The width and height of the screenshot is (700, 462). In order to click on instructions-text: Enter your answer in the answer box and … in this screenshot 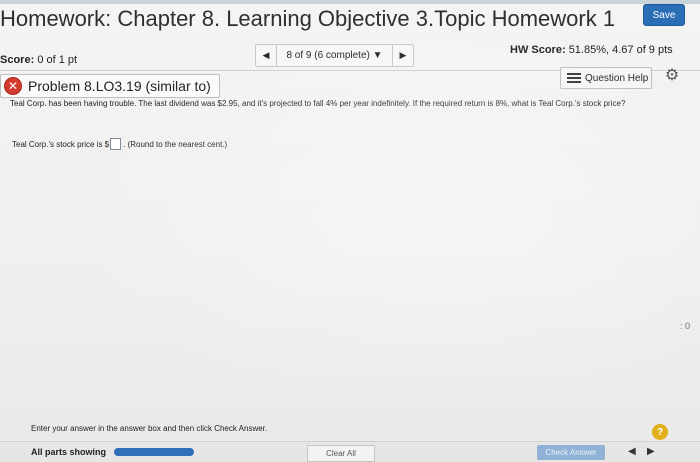, I will do `click(149, 428)`.